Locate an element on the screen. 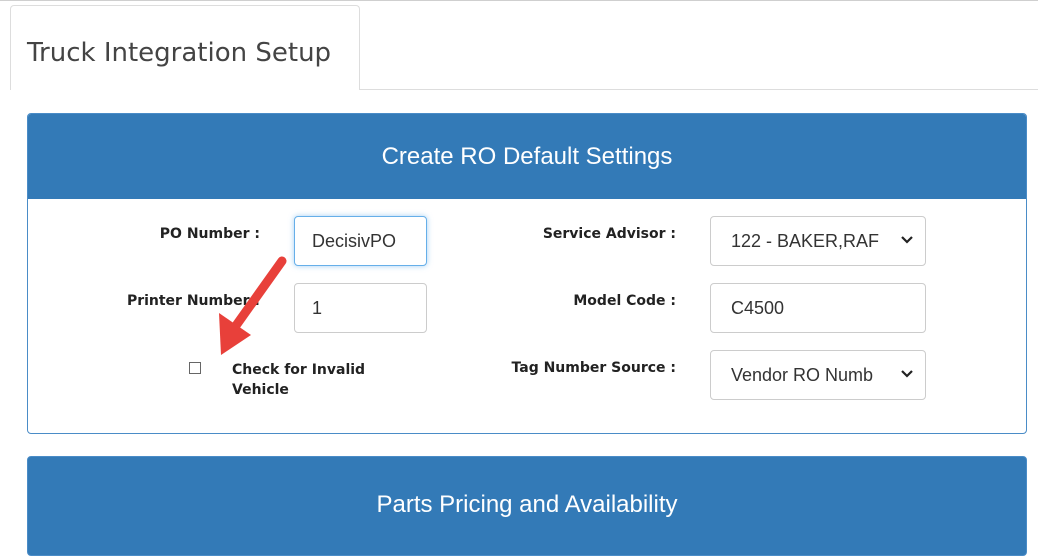 The image size is (1038, 556). top-border is located at coordinates (519, 0).